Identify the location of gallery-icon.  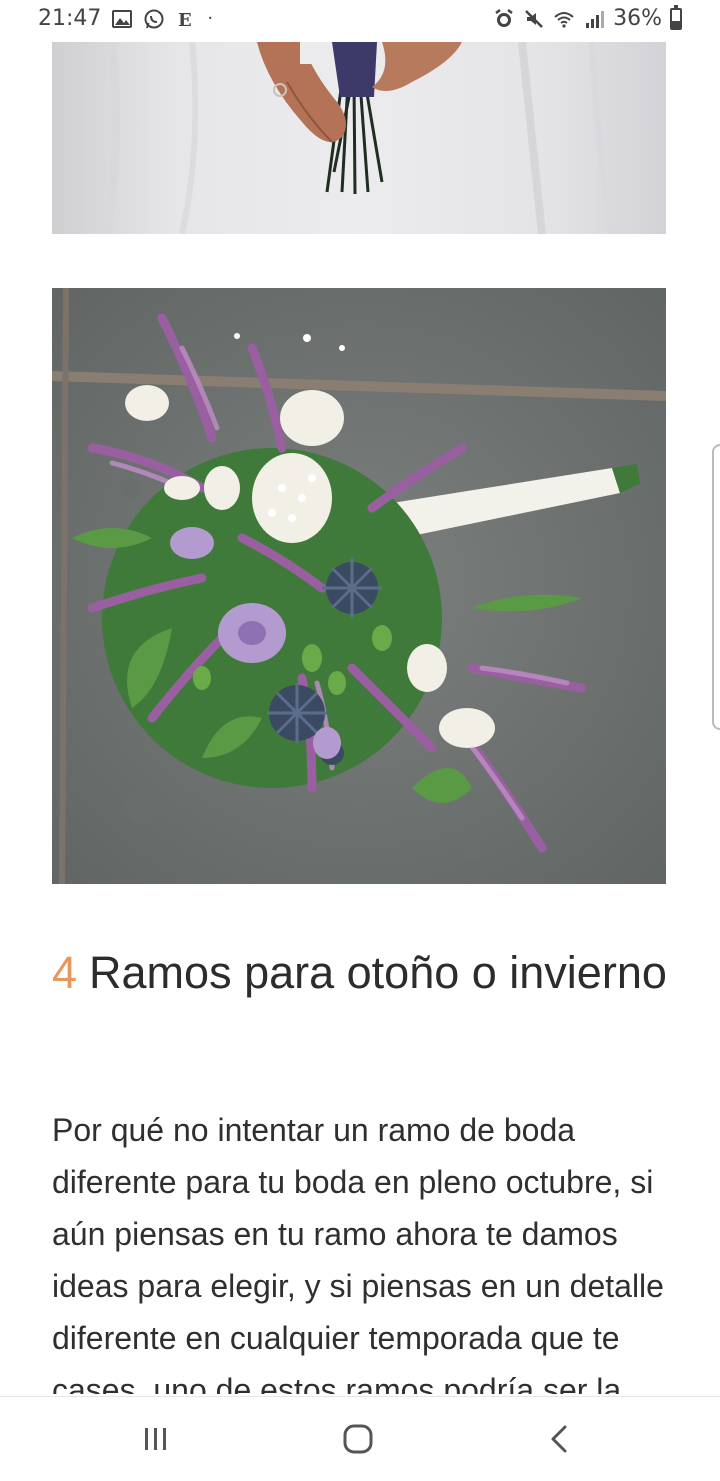
(122, 19).